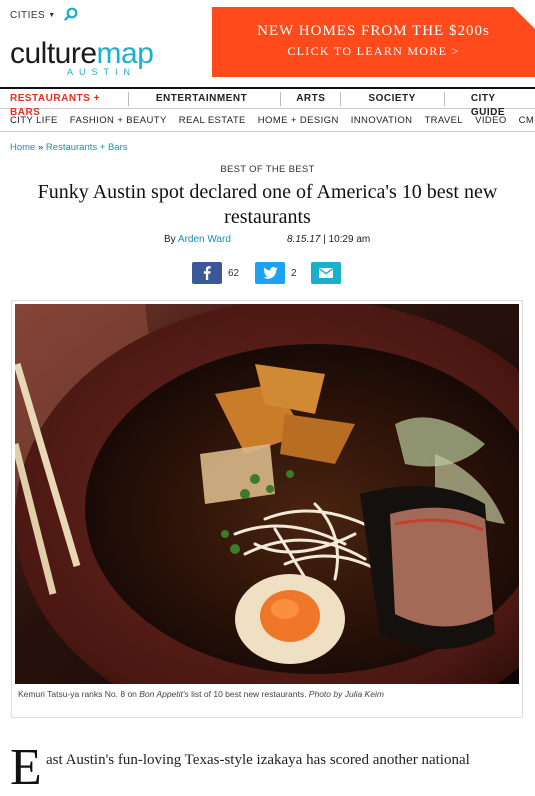 This screenshot has width=535, height=796. I want to click on byline-author-line: By Arden Ward, so click(197, 239).